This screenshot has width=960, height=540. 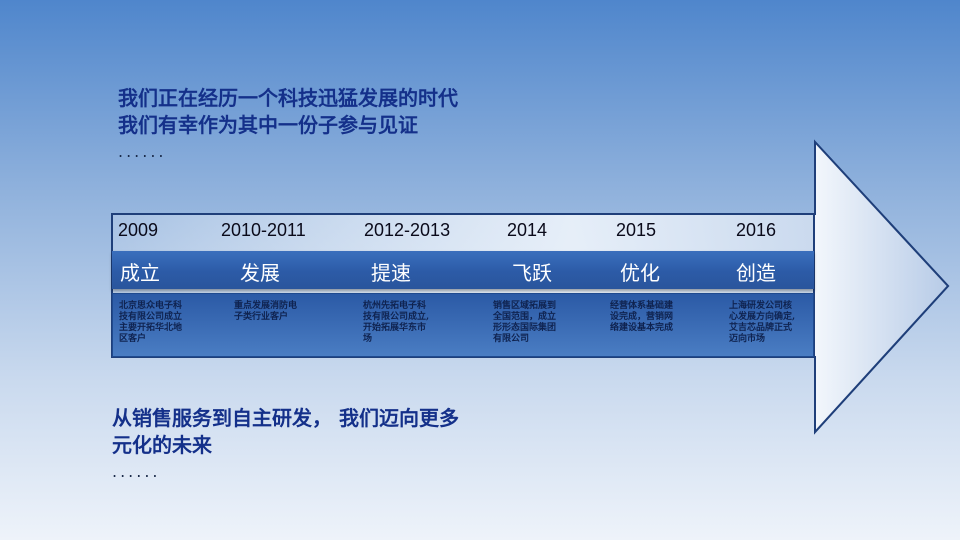 What do you see at coordinates (260, 273) in the screenshot?
I see `stage-label: 发展` at bounding box center [260, 273].